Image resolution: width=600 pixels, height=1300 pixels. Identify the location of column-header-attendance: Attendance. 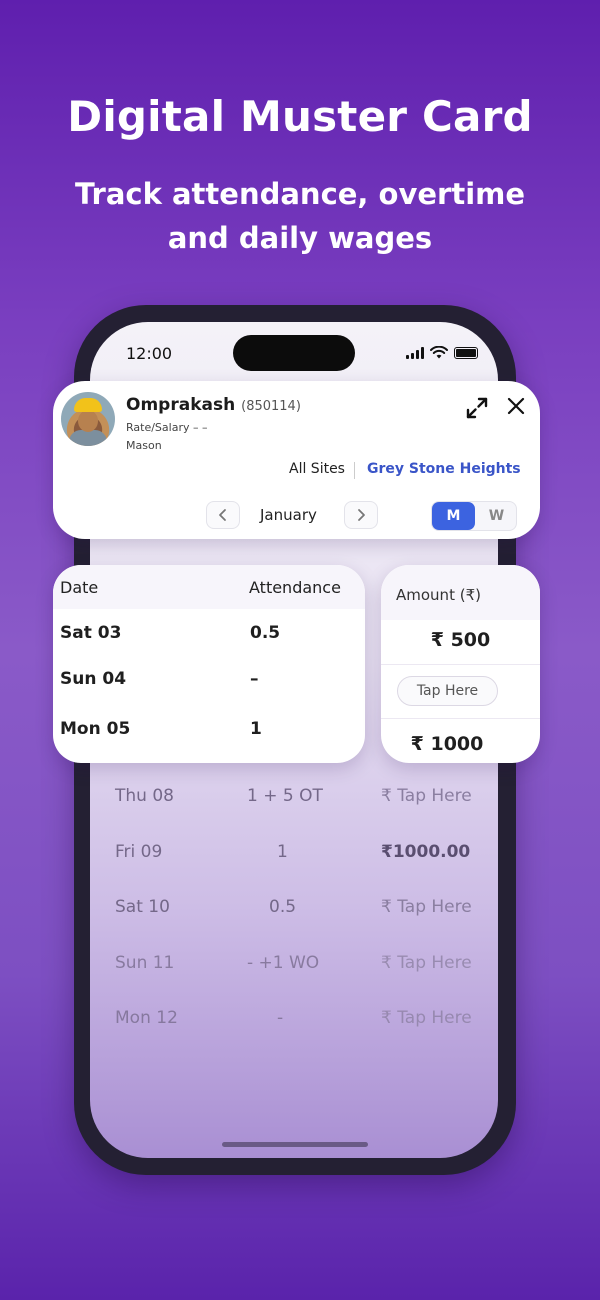
(295, 587).